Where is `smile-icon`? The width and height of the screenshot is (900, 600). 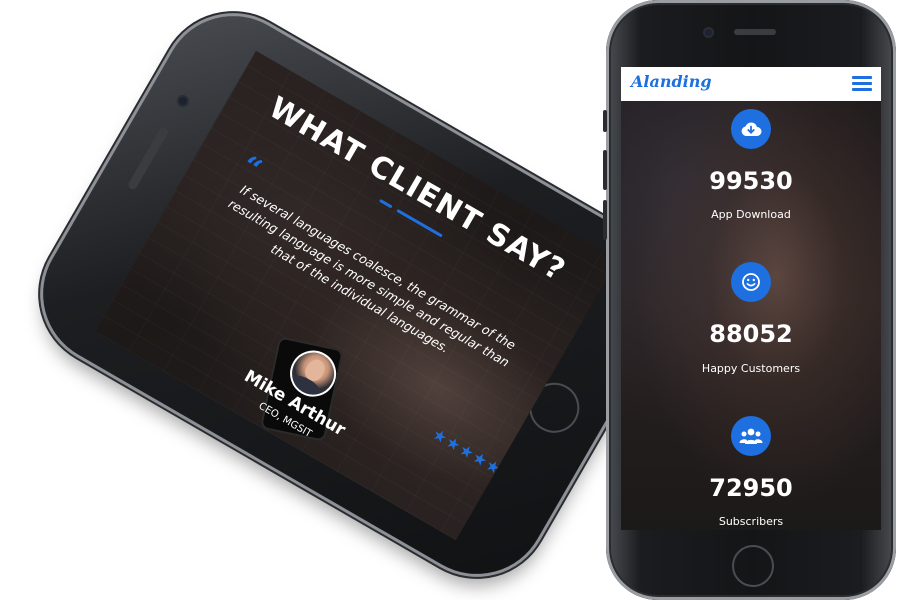 smile-icon is located at coordinates (751, 282).